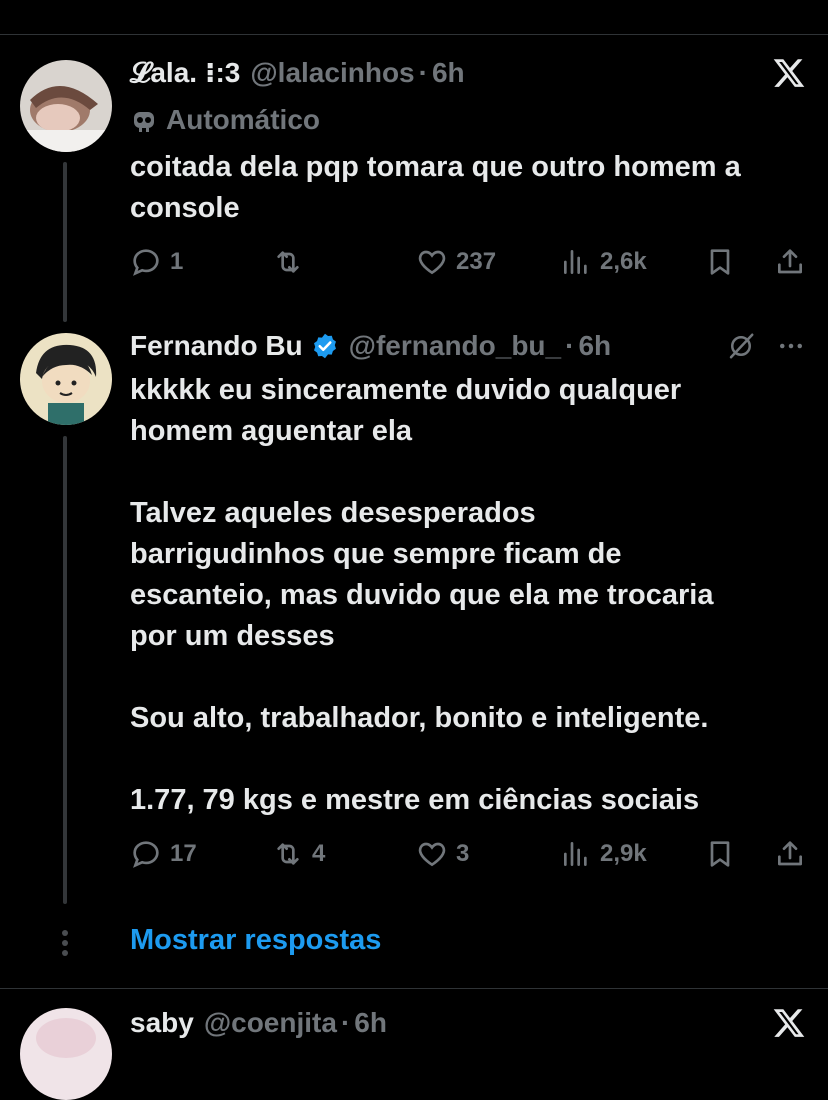 Image resolution: width=828 pixels, height=1100 pixels. Describe the element at coordinates (183, 853) in the screenshot. I see `reply-count: 17` at that location.